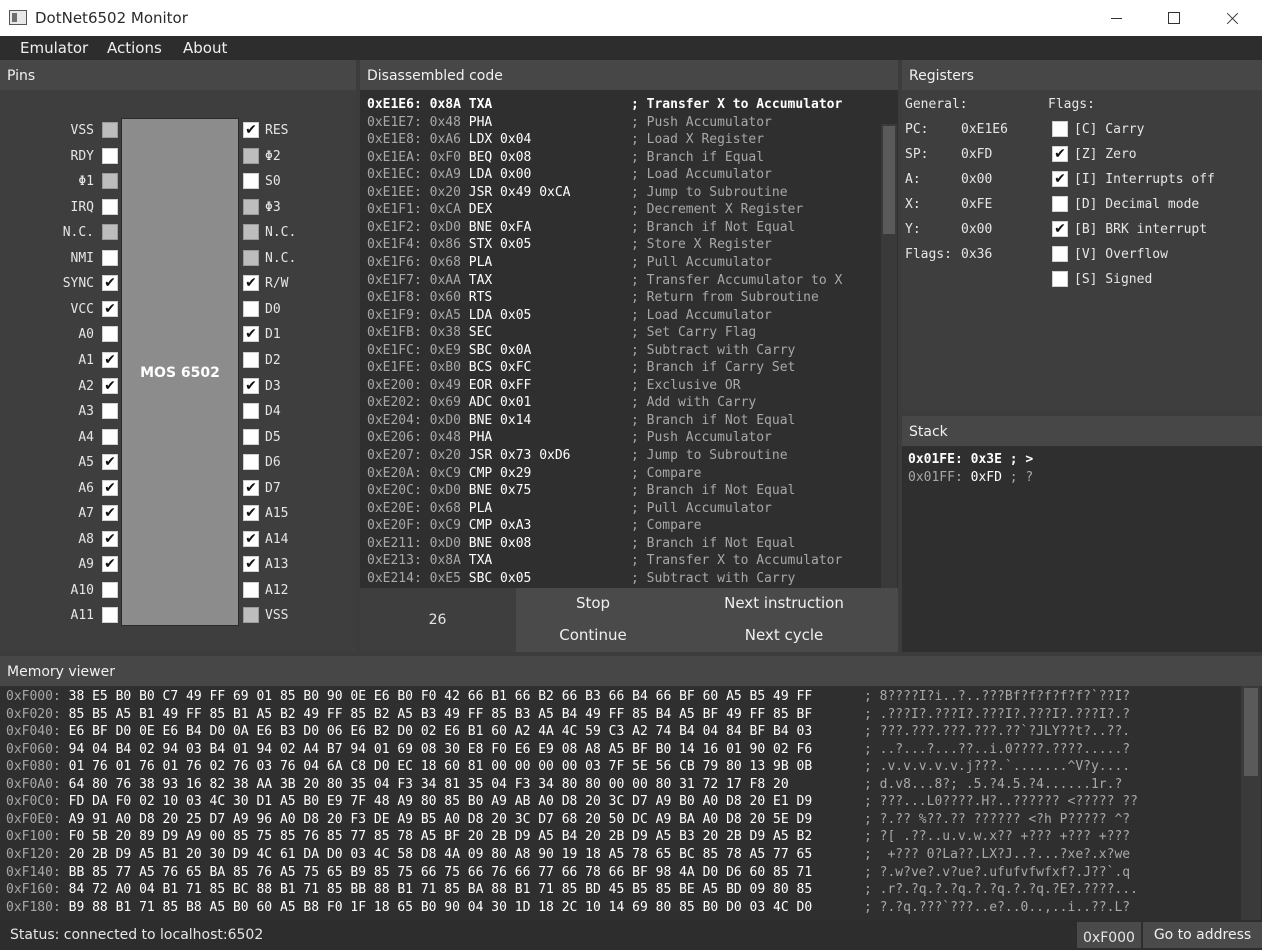 This screenshot has height=950, width=1262. I want to click on disassembly-line: 0xE1F8: 0x60 RTS ; Return from Subroutine, so click(622, 299).